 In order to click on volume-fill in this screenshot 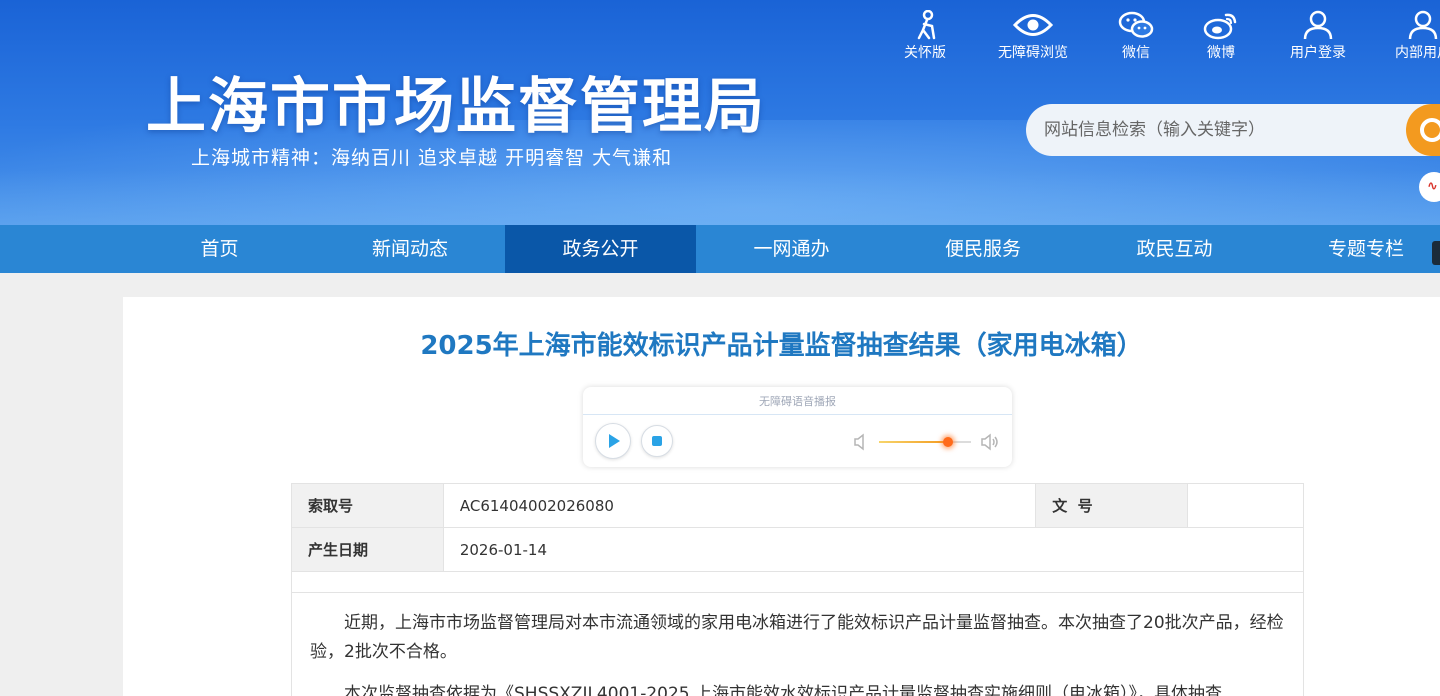, I will do `click(913, 442)`.